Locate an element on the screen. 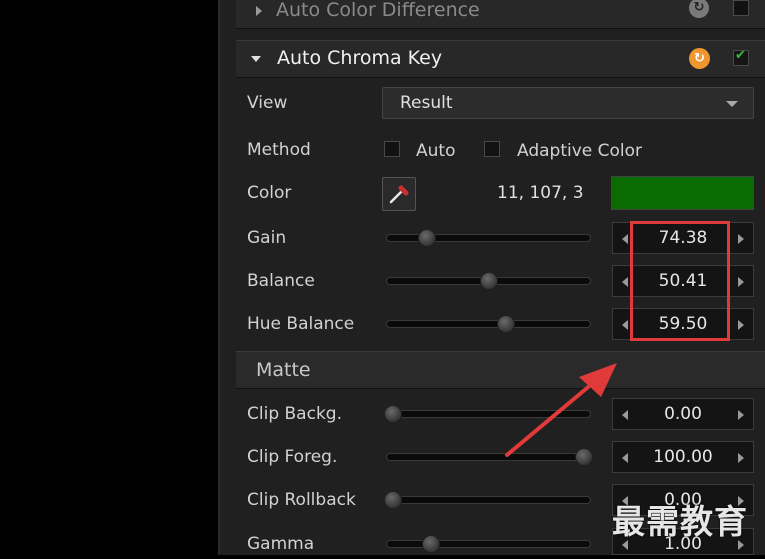 Image resolution: width=765 pixels, height=559 pixels. gain-slider-track is located at coordinates (488, 238).